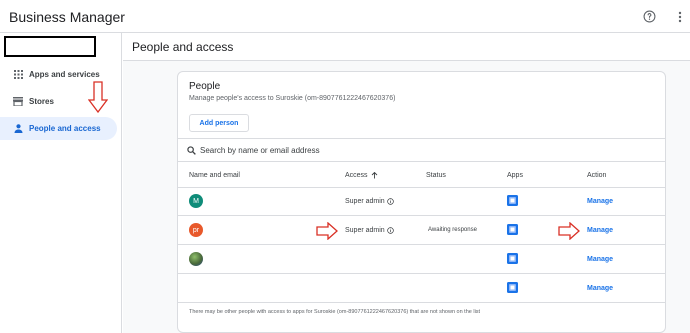  What do you see at coordinates (191, 150) in the screenshot?
I see `search-icon` at bounding box center [191, 150].